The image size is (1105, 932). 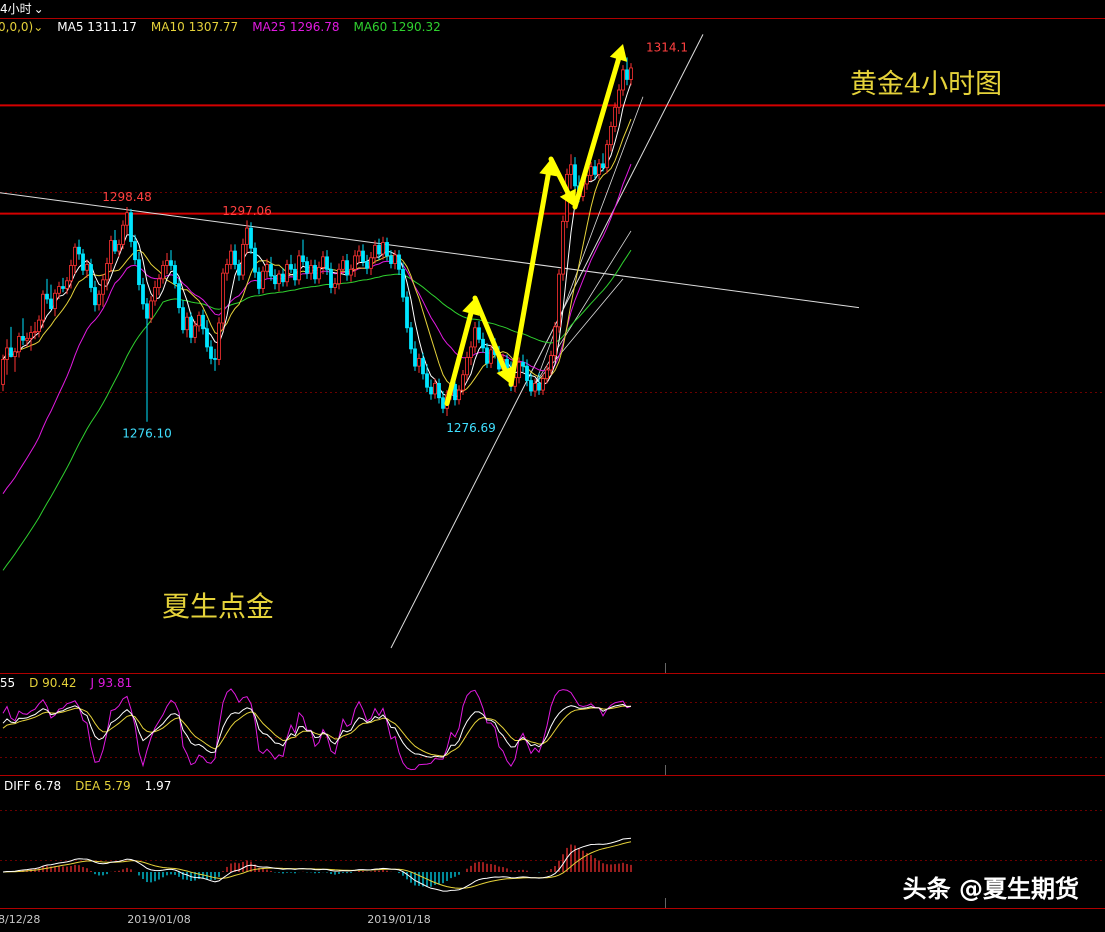 I want to click on timeframe-selector: 4小时 ⌄, so click(x=22, y=9).